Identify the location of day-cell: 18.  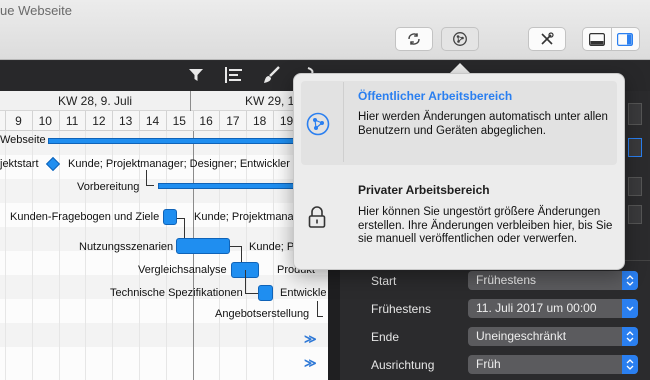
(259, 121).